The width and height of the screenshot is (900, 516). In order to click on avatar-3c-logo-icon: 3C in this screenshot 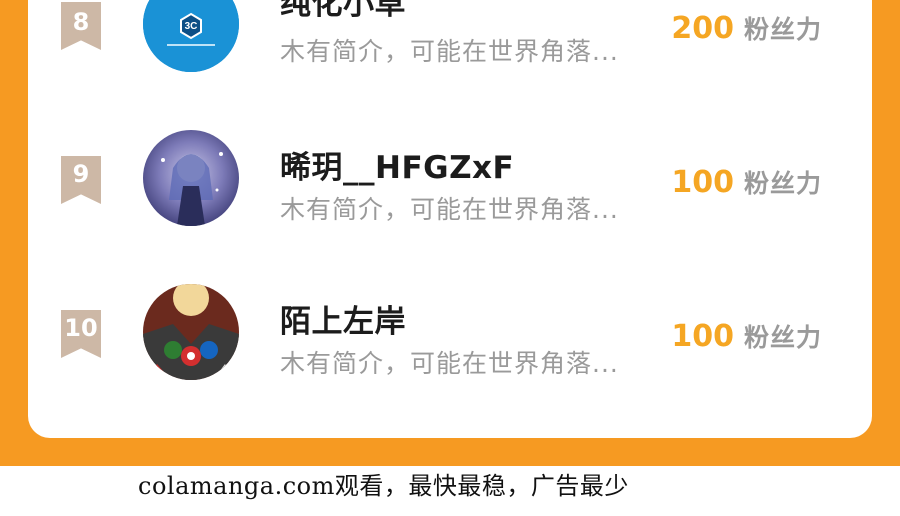, I will do `click(191, 36)`.